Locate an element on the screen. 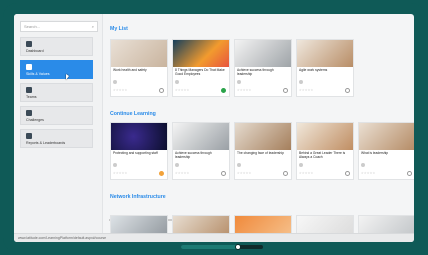 The width and height of the screenshot is (428, 255). sidebar-item-dashboard: Dashboard is located at coordinates (56, 46).